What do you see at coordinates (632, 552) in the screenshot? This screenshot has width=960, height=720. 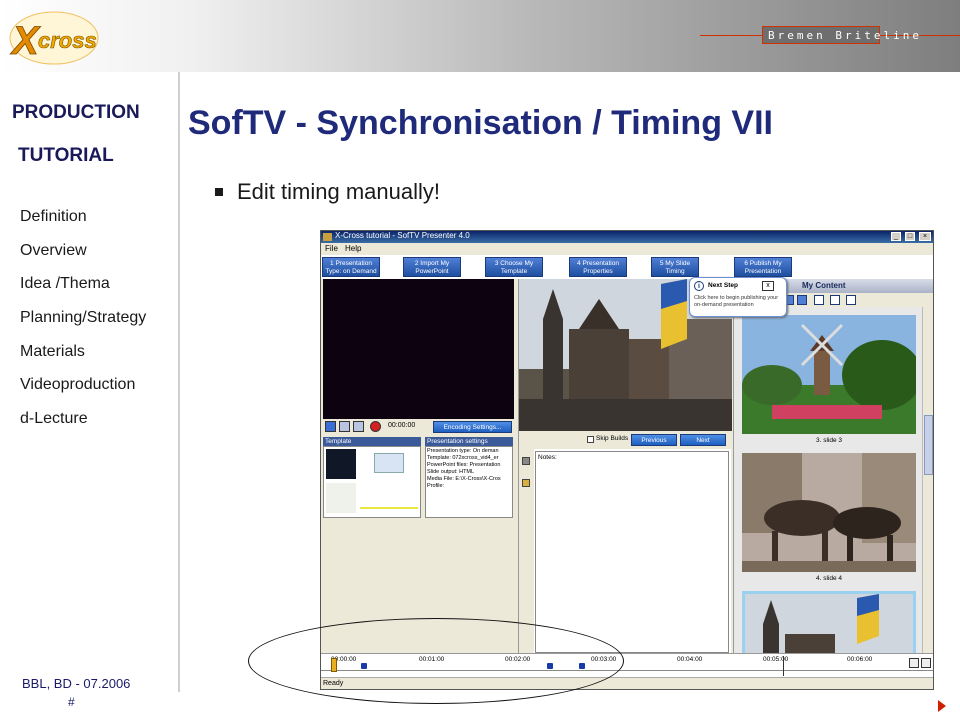 I see `notes-field: Notes:` at bounding box center [632, 552].